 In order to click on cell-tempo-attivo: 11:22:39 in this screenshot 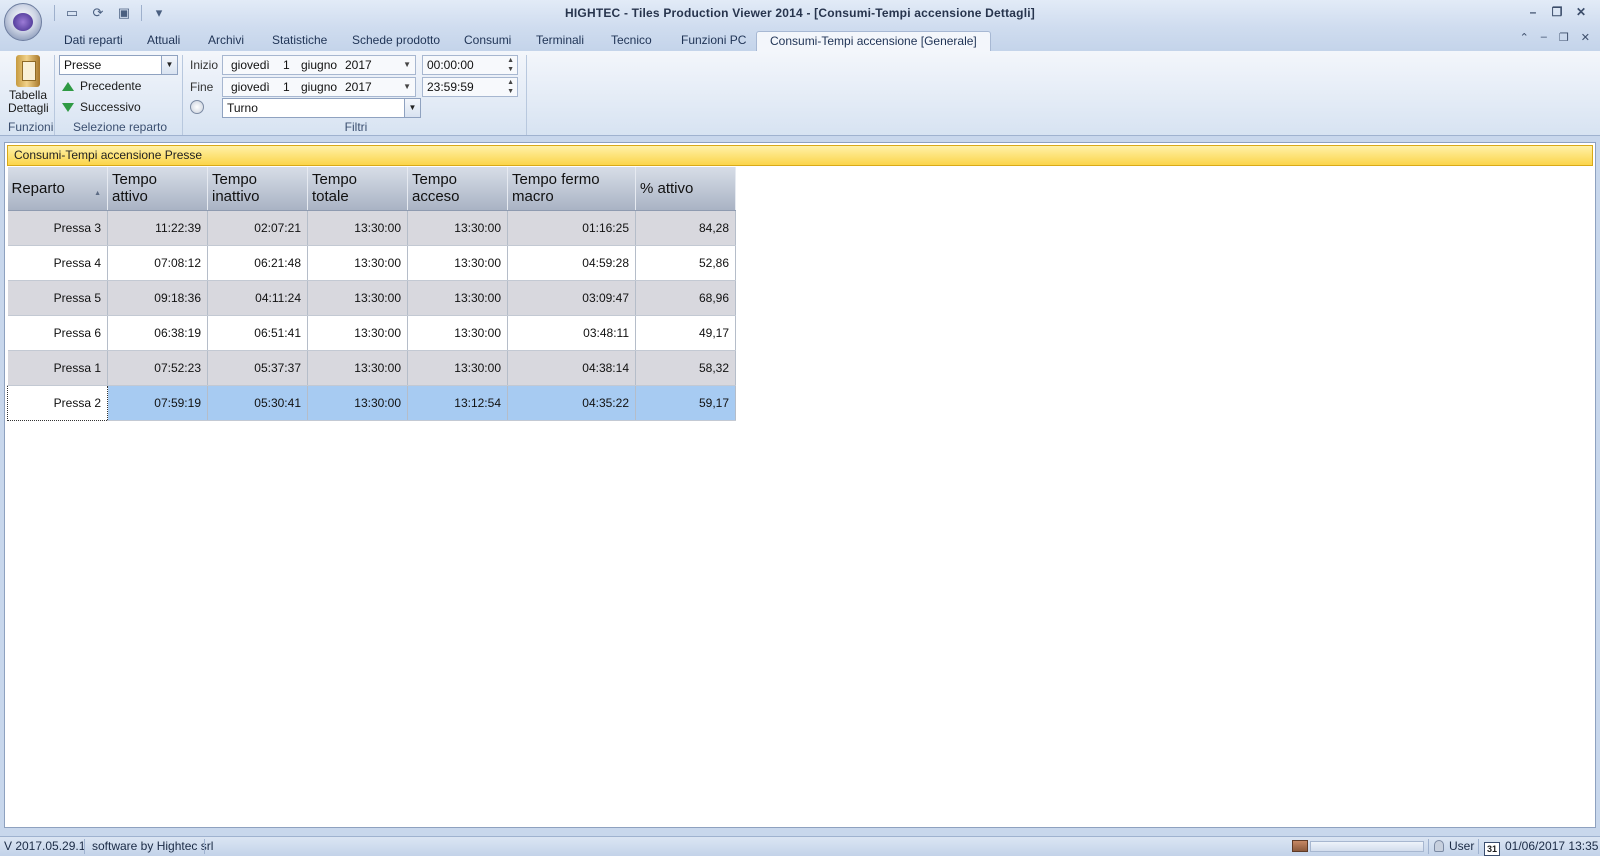, I will do `click(157, 228)`.